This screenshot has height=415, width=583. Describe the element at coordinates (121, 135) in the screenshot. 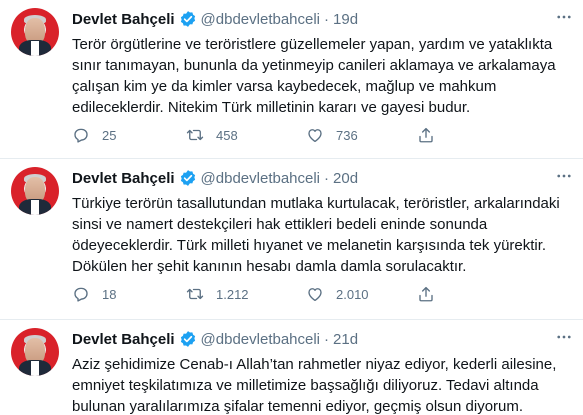

I see `reply-button: 25` at that location.